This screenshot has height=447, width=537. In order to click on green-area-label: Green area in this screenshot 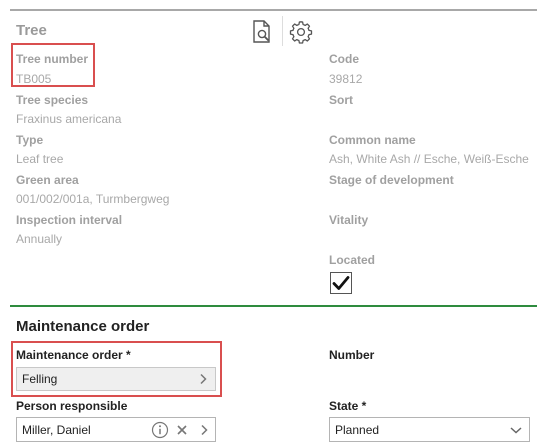, I will do `click(47, 180)`.